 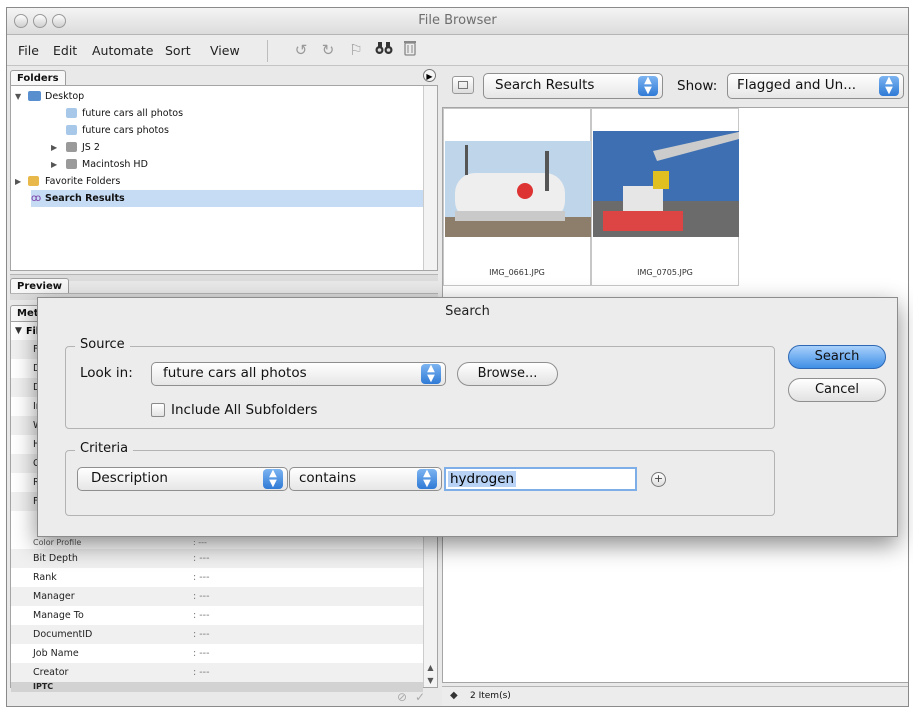 I want to click on thumbnail-img-0661: IMG_0661.JPG, so click(x=517, y=197).